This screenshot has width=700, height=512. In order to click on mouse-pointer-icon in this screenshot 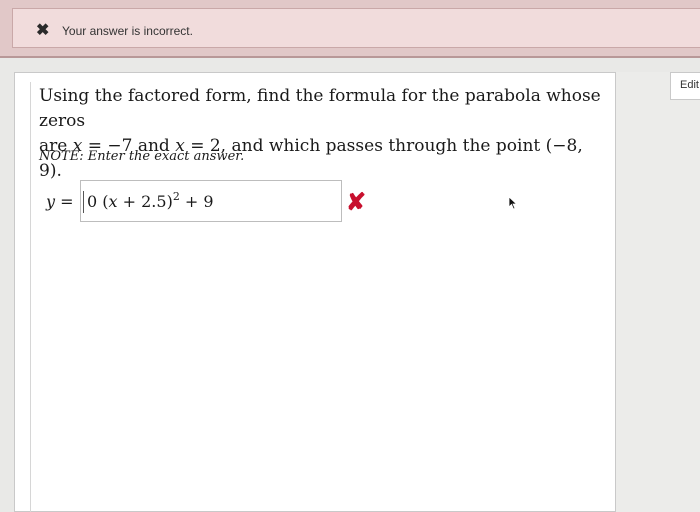, I will do `click(513, 203)`.